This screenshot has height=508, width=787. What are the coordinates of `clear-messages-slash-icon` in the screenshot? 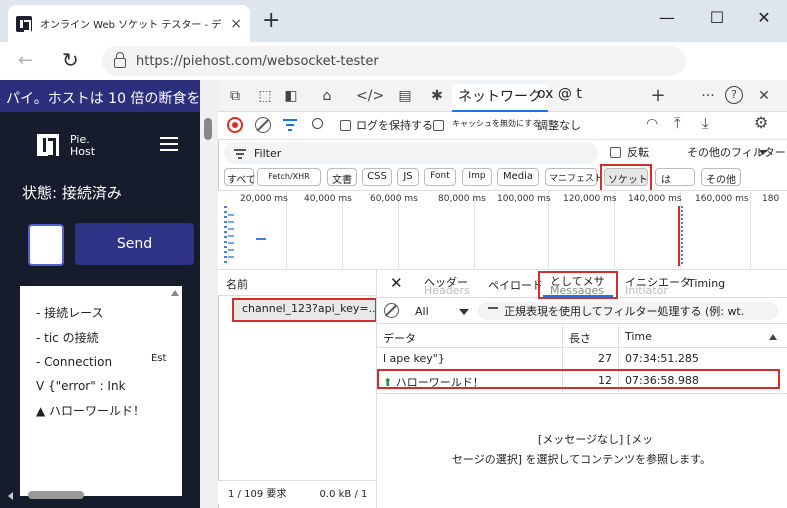 It's located at (390, 310).